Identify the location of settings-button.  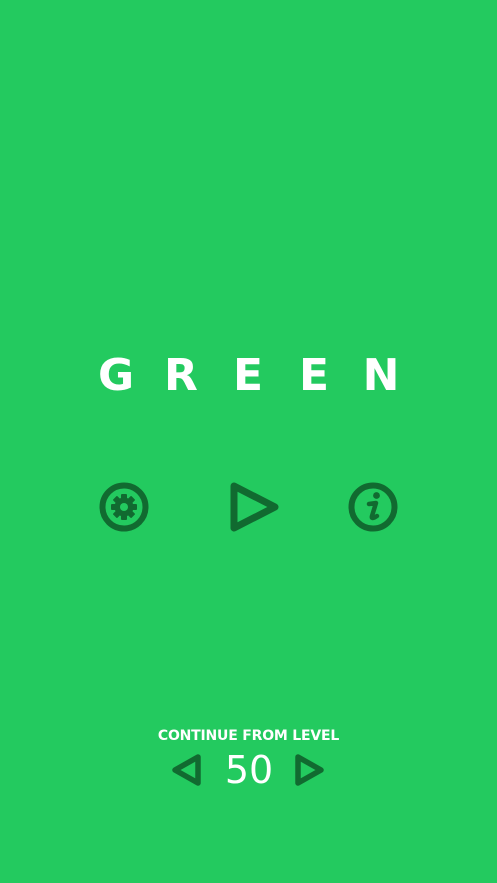
(124, 507).